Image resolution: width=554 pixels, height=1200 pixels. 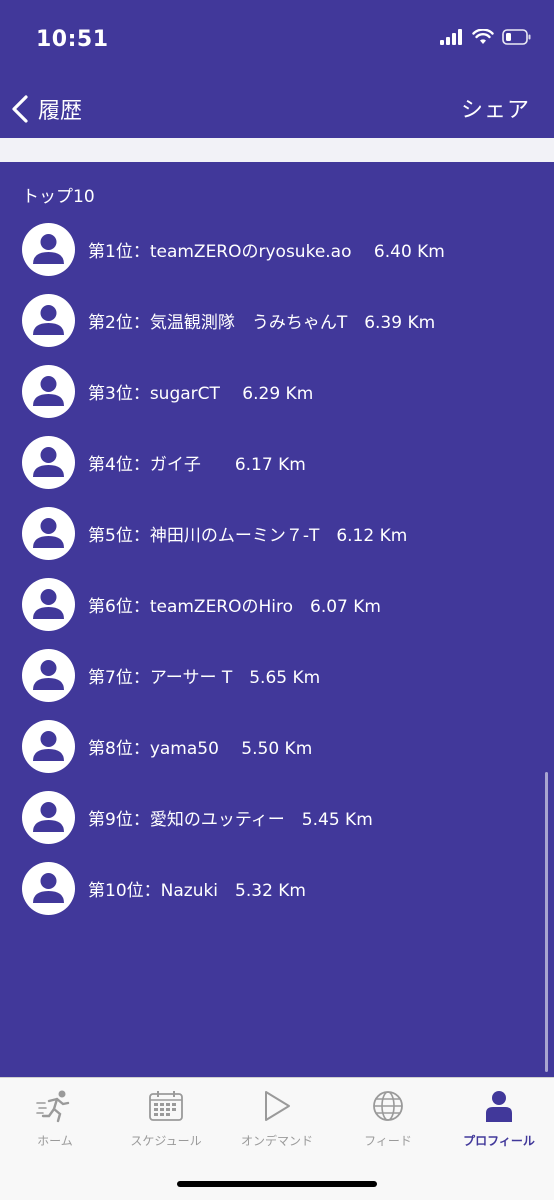 What do you see at coordinates (166, 1123) in the screenshot?
I see `tab-schedule: スケジュール` at bounding box center [166, 1123].